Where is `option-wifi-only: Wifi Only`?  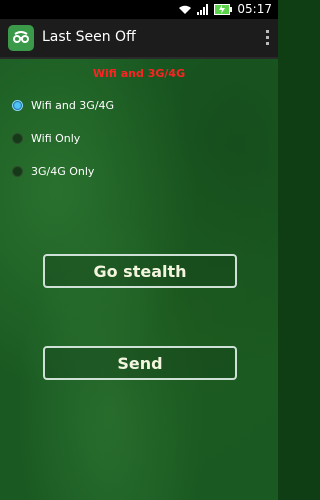
option-wifi-only: Wifi Only is located at coordinates (46, 138).